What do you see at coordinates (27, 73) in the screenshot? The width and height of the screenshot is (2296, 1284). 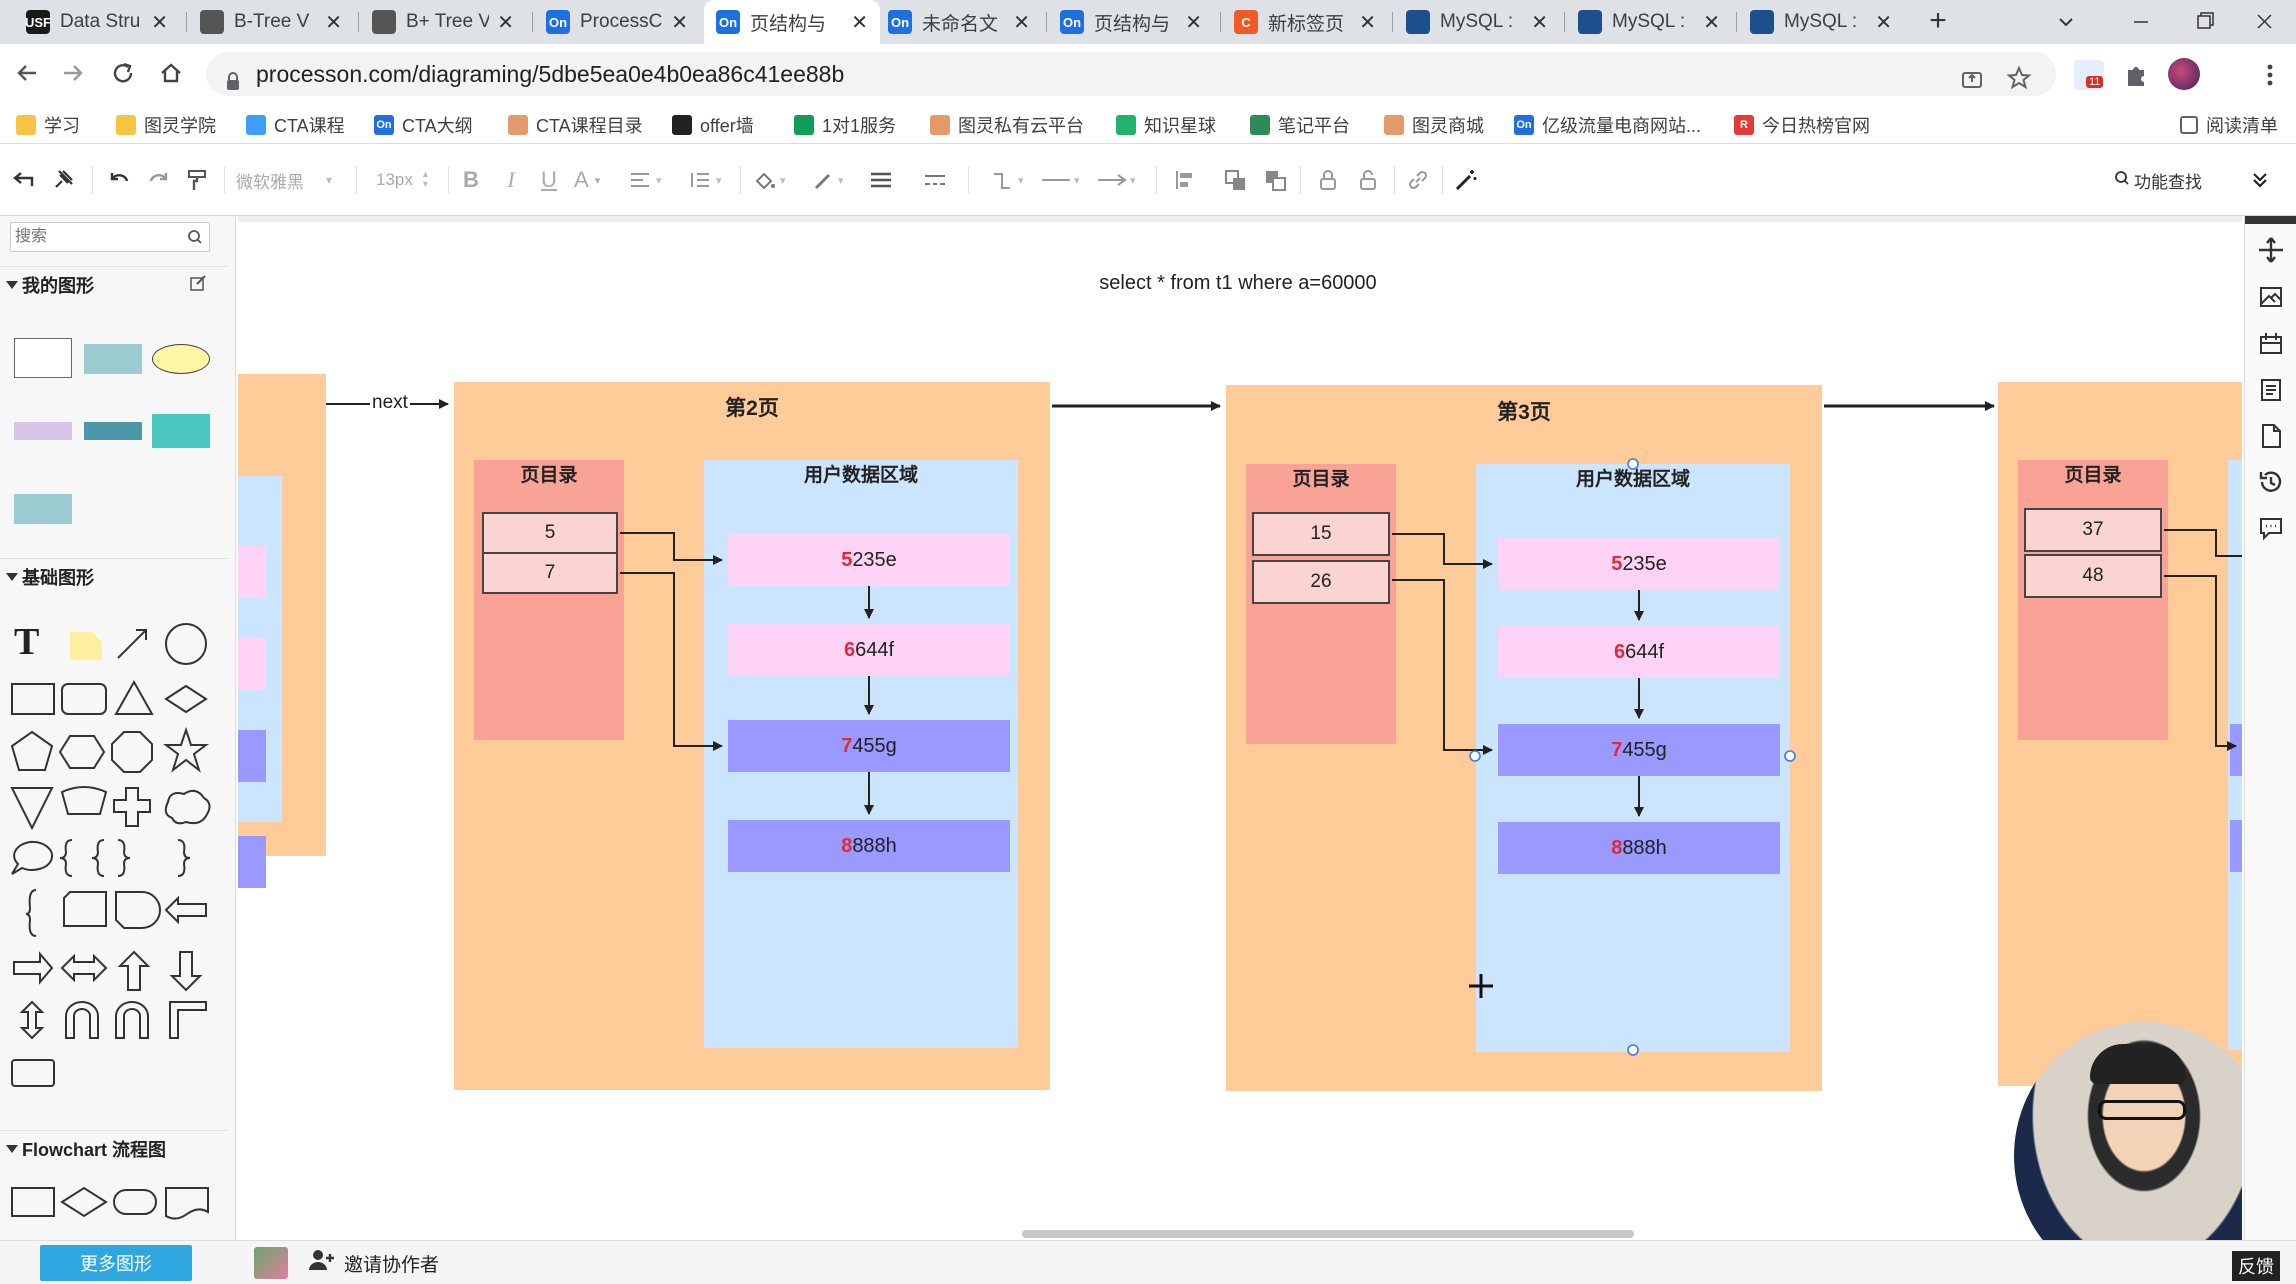 I see `back-button` at bounding box center [27, 73].